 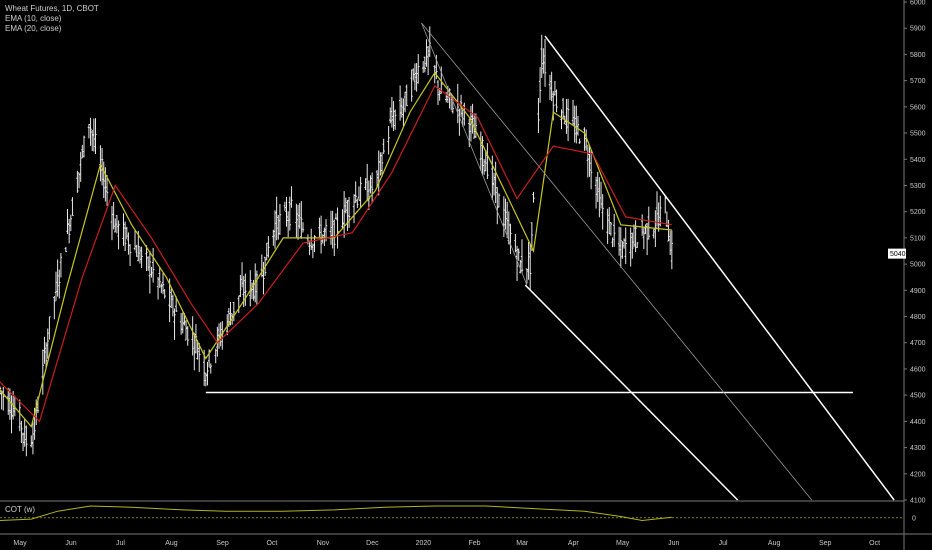 I want to click on y-tick-label: 4900, so click(x=918, y=291).